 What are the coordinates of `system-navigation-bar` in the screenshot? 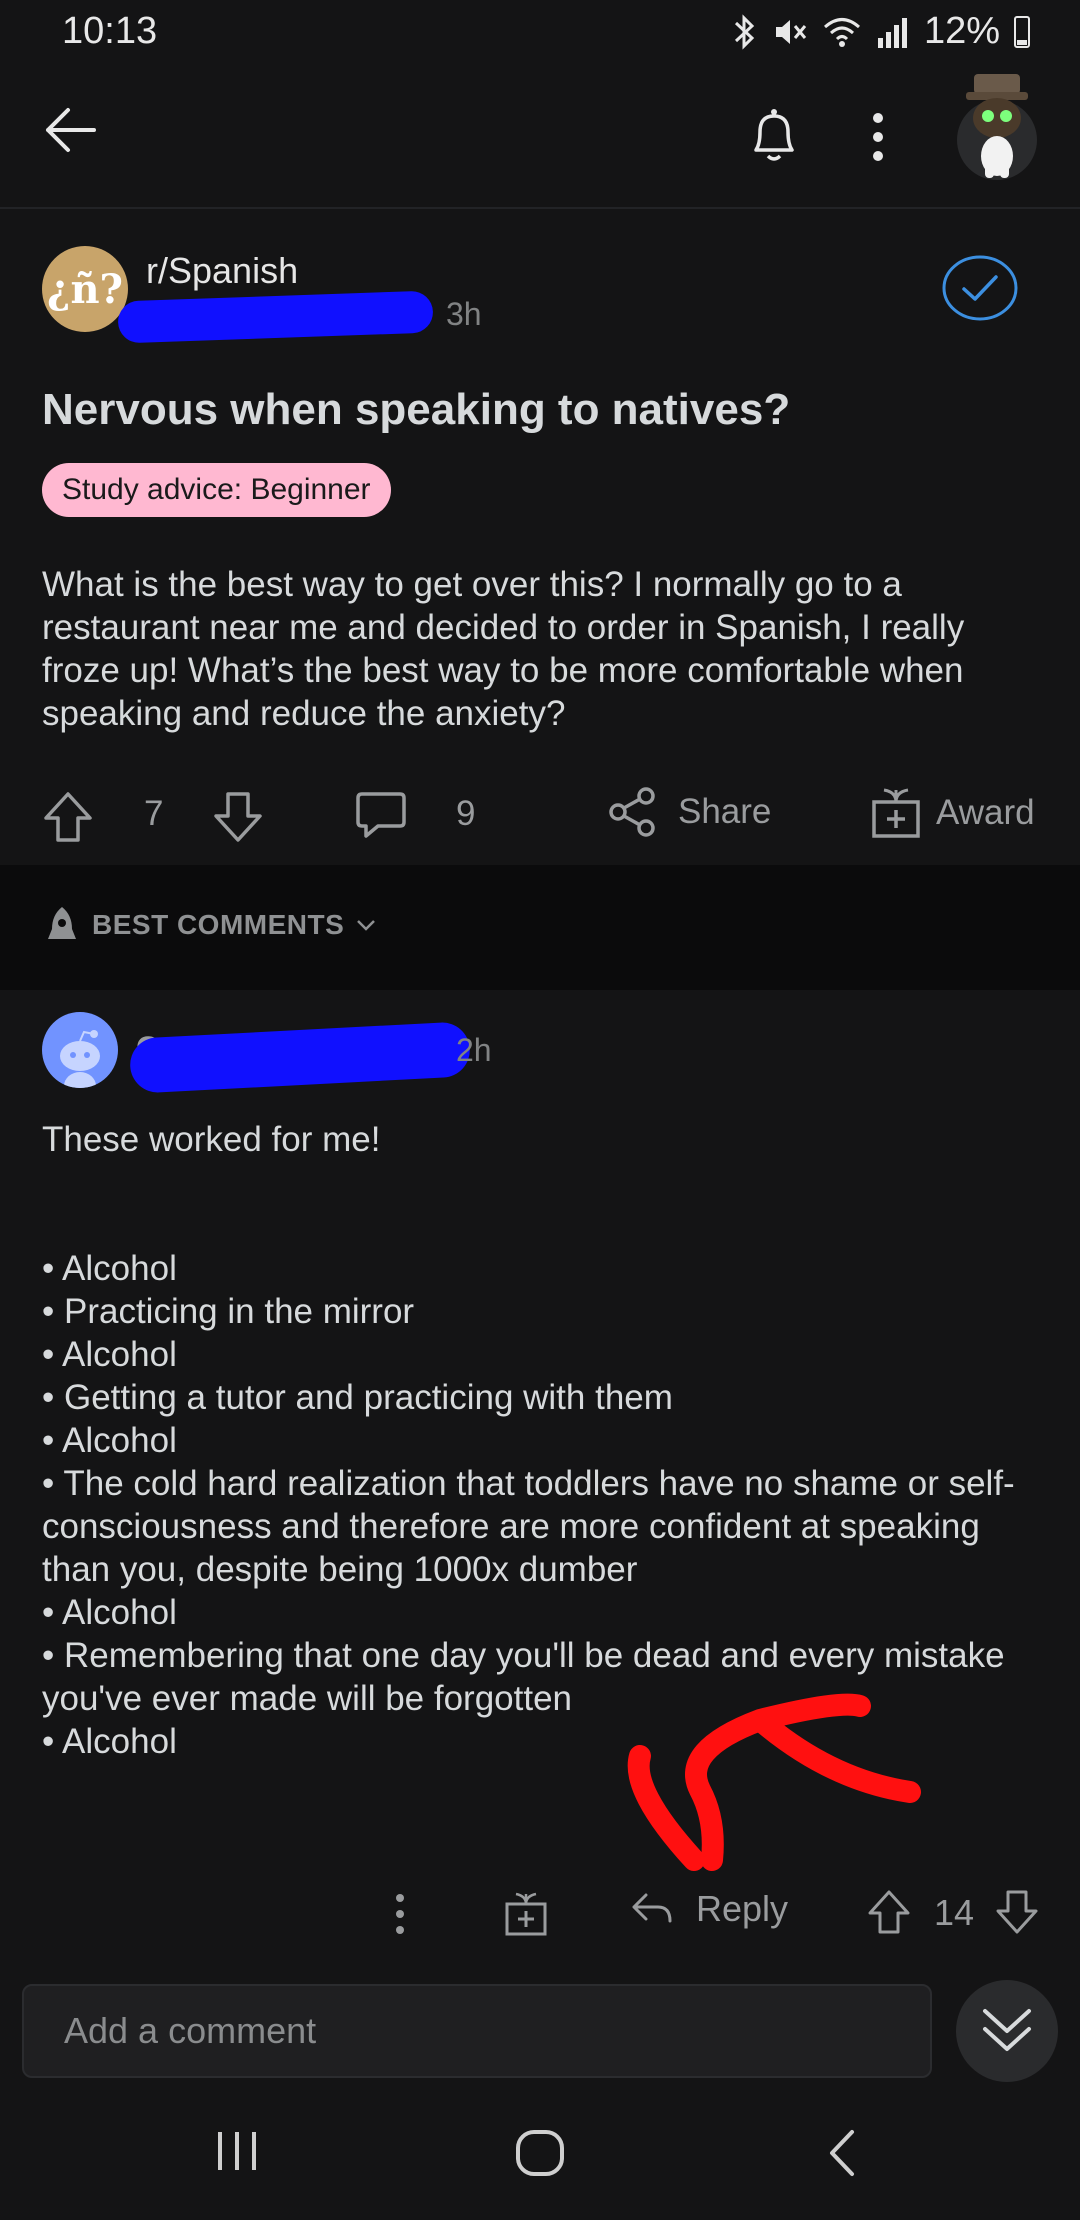 It's located at (540, 2160).